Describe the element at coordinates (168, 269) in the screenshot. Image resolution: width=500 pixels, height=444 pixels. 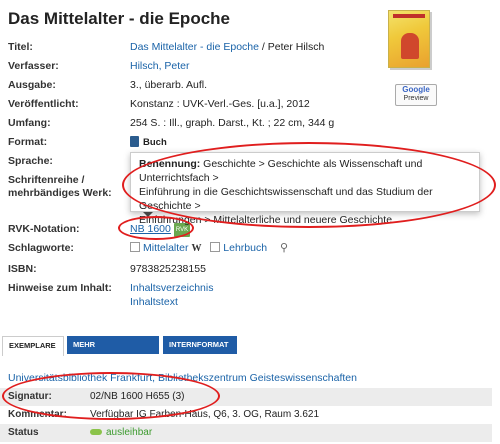
I see `field-value: 9783825238155` at that location.